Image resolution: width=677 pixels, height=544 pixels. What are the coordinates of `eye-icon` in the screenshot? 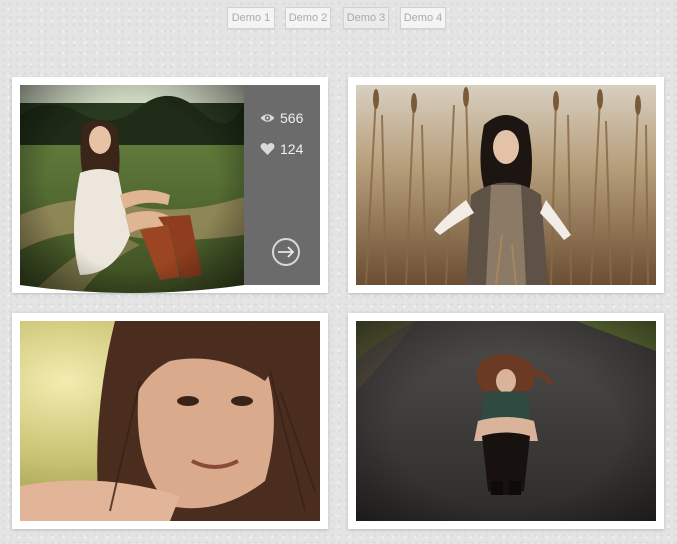 It's located at (267, 118).